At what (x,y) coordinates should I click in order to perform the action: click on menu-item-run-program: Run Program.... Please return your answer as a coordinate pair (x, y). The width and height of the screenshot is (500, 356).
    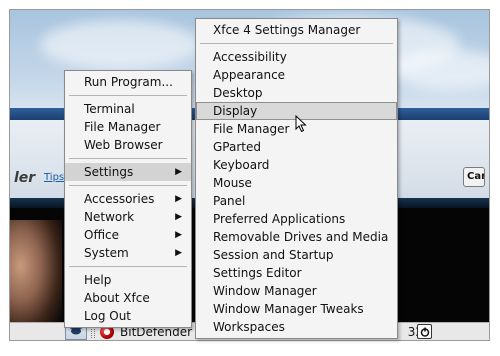
    Looking at the image, I should click on (128, 82).